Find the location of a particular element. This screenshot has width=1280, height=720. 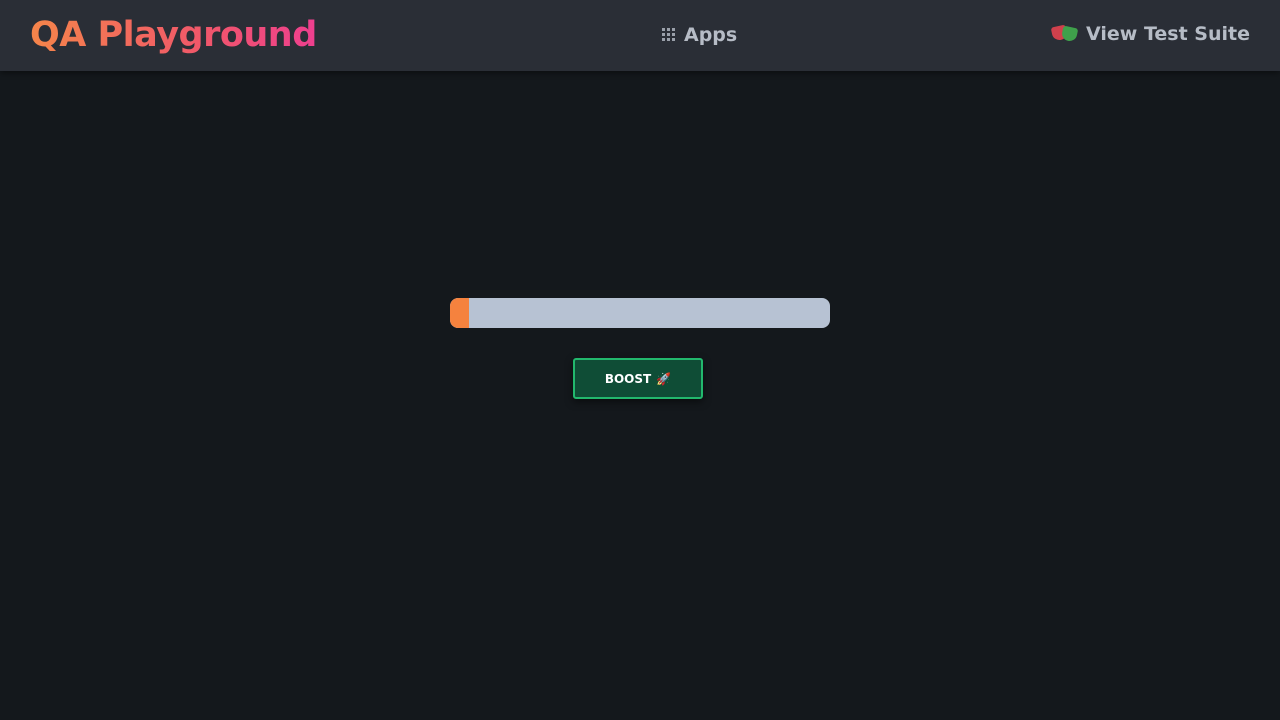

boost-button: BOOST 🚀 is located at coordinates (638, 378).